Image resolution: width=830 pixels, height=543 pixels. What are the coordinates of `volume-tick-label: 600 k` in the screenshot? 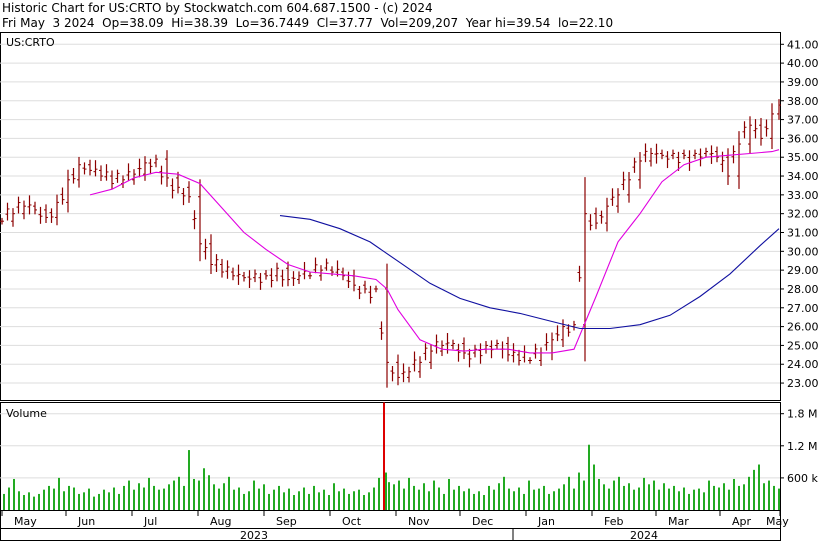 It's located at (802, 478).